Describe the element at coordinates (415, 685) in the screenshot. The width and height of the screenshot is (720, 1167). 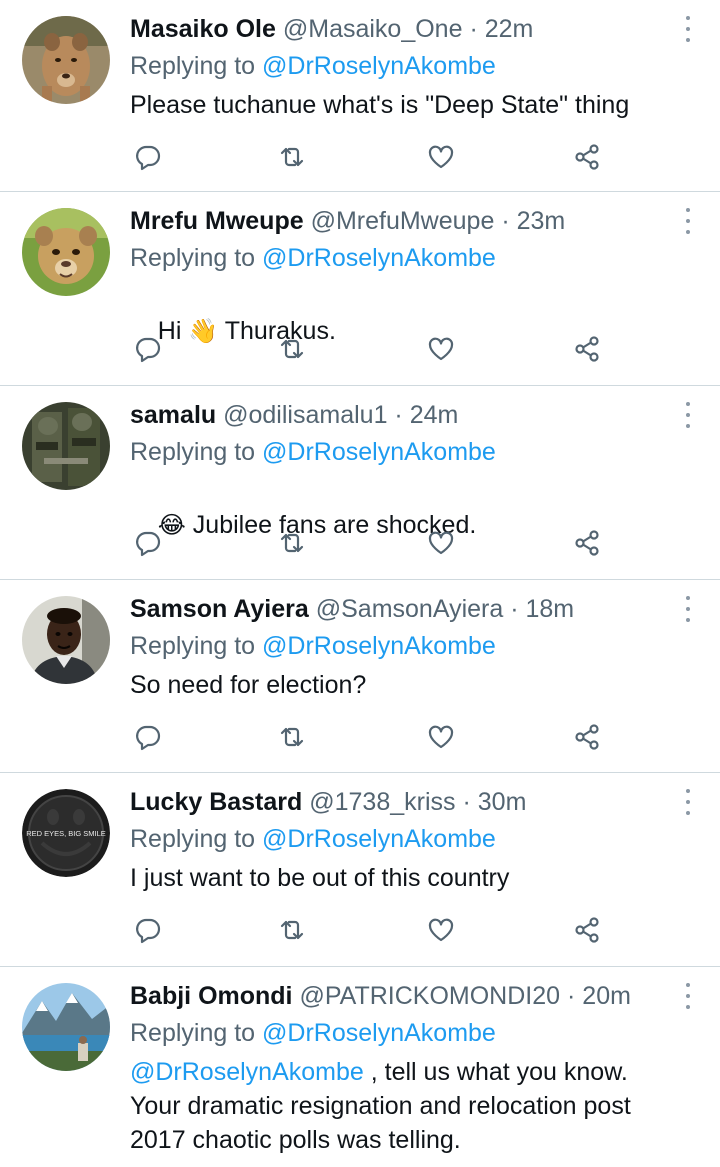
I see `tweet-text: So need for election?` at that location.